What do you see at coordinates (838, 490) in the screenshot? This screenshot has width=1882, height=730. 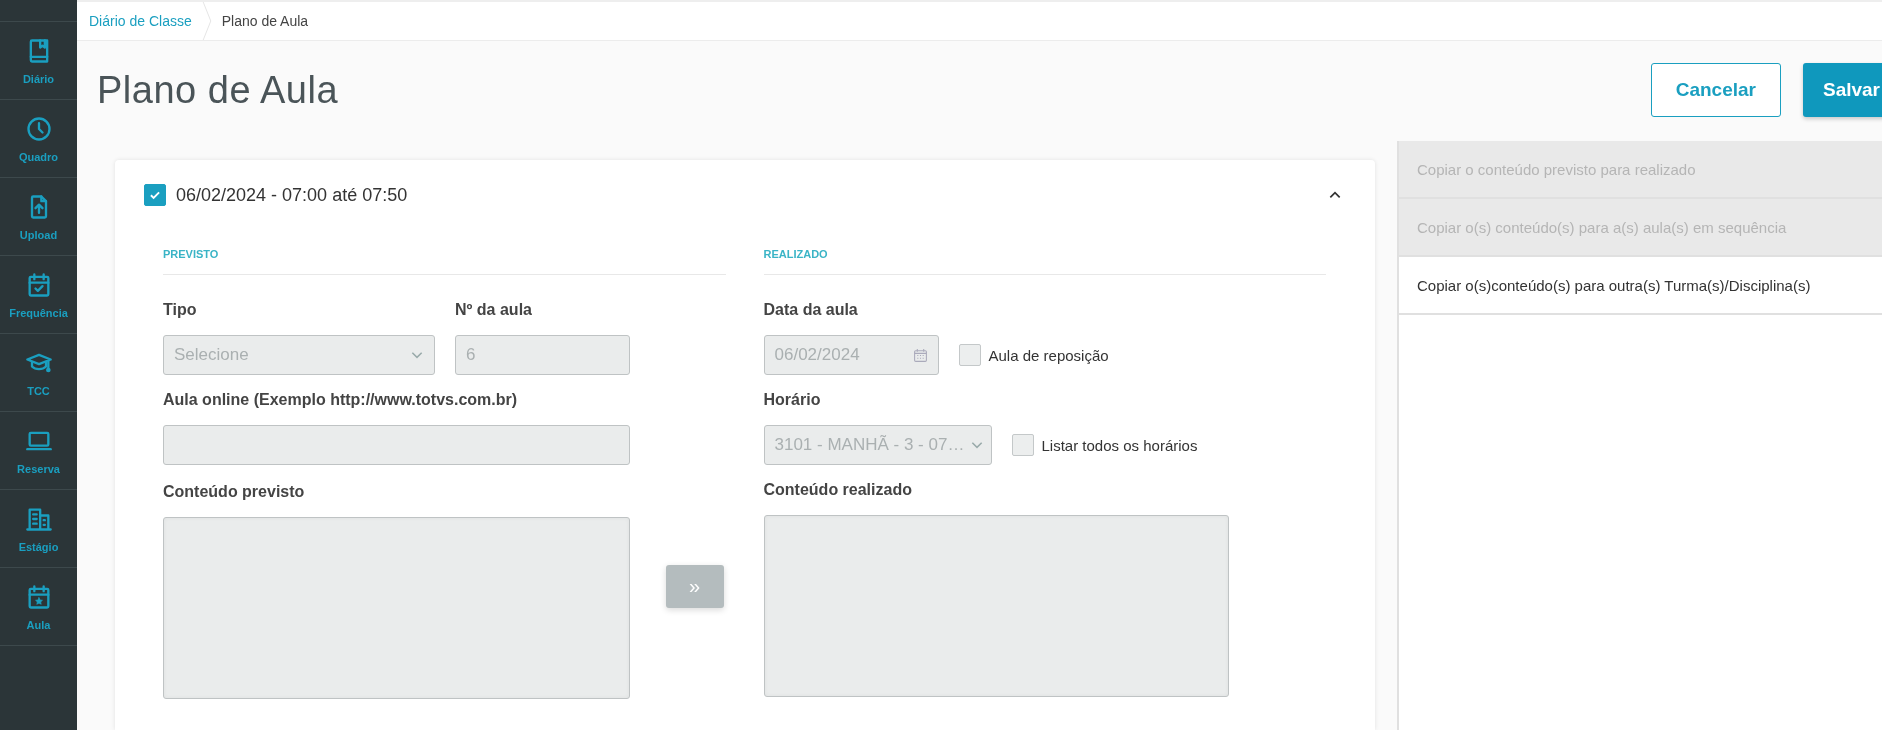 I see `field-label: Conteúdo realizado` at bounding box center [838, 490].